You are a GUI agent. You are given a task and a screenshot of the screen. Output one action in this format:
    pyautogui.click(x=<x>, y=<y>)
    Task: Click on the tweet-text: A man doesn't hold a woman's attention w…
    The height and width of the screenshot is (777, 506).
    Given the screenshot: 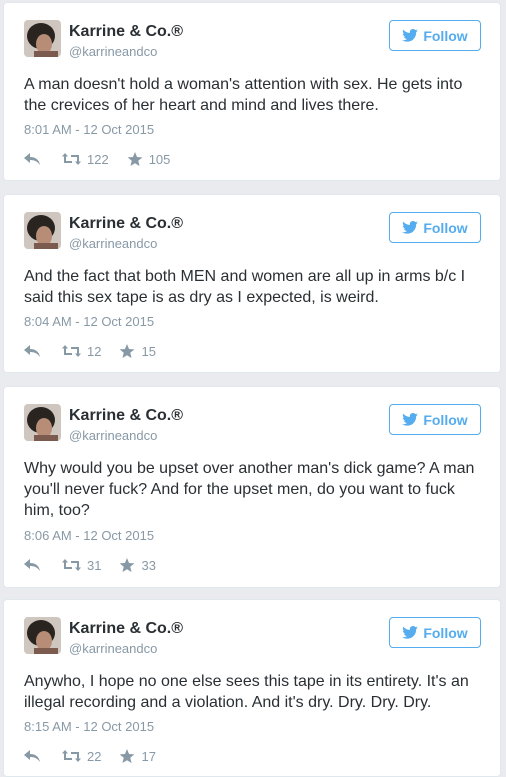 What is the action you would take?
    pyautogui.click(x=243, y=95)
    